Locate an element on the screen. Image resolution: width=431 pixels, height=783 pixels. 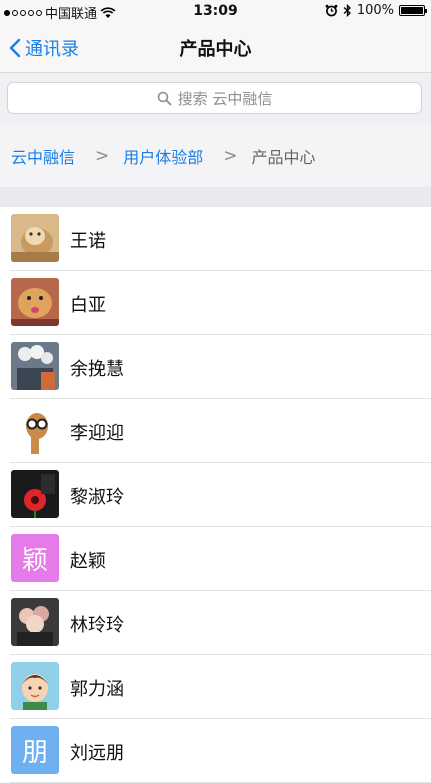
back-label: 通讯录 is located at coordinates (52, 49).